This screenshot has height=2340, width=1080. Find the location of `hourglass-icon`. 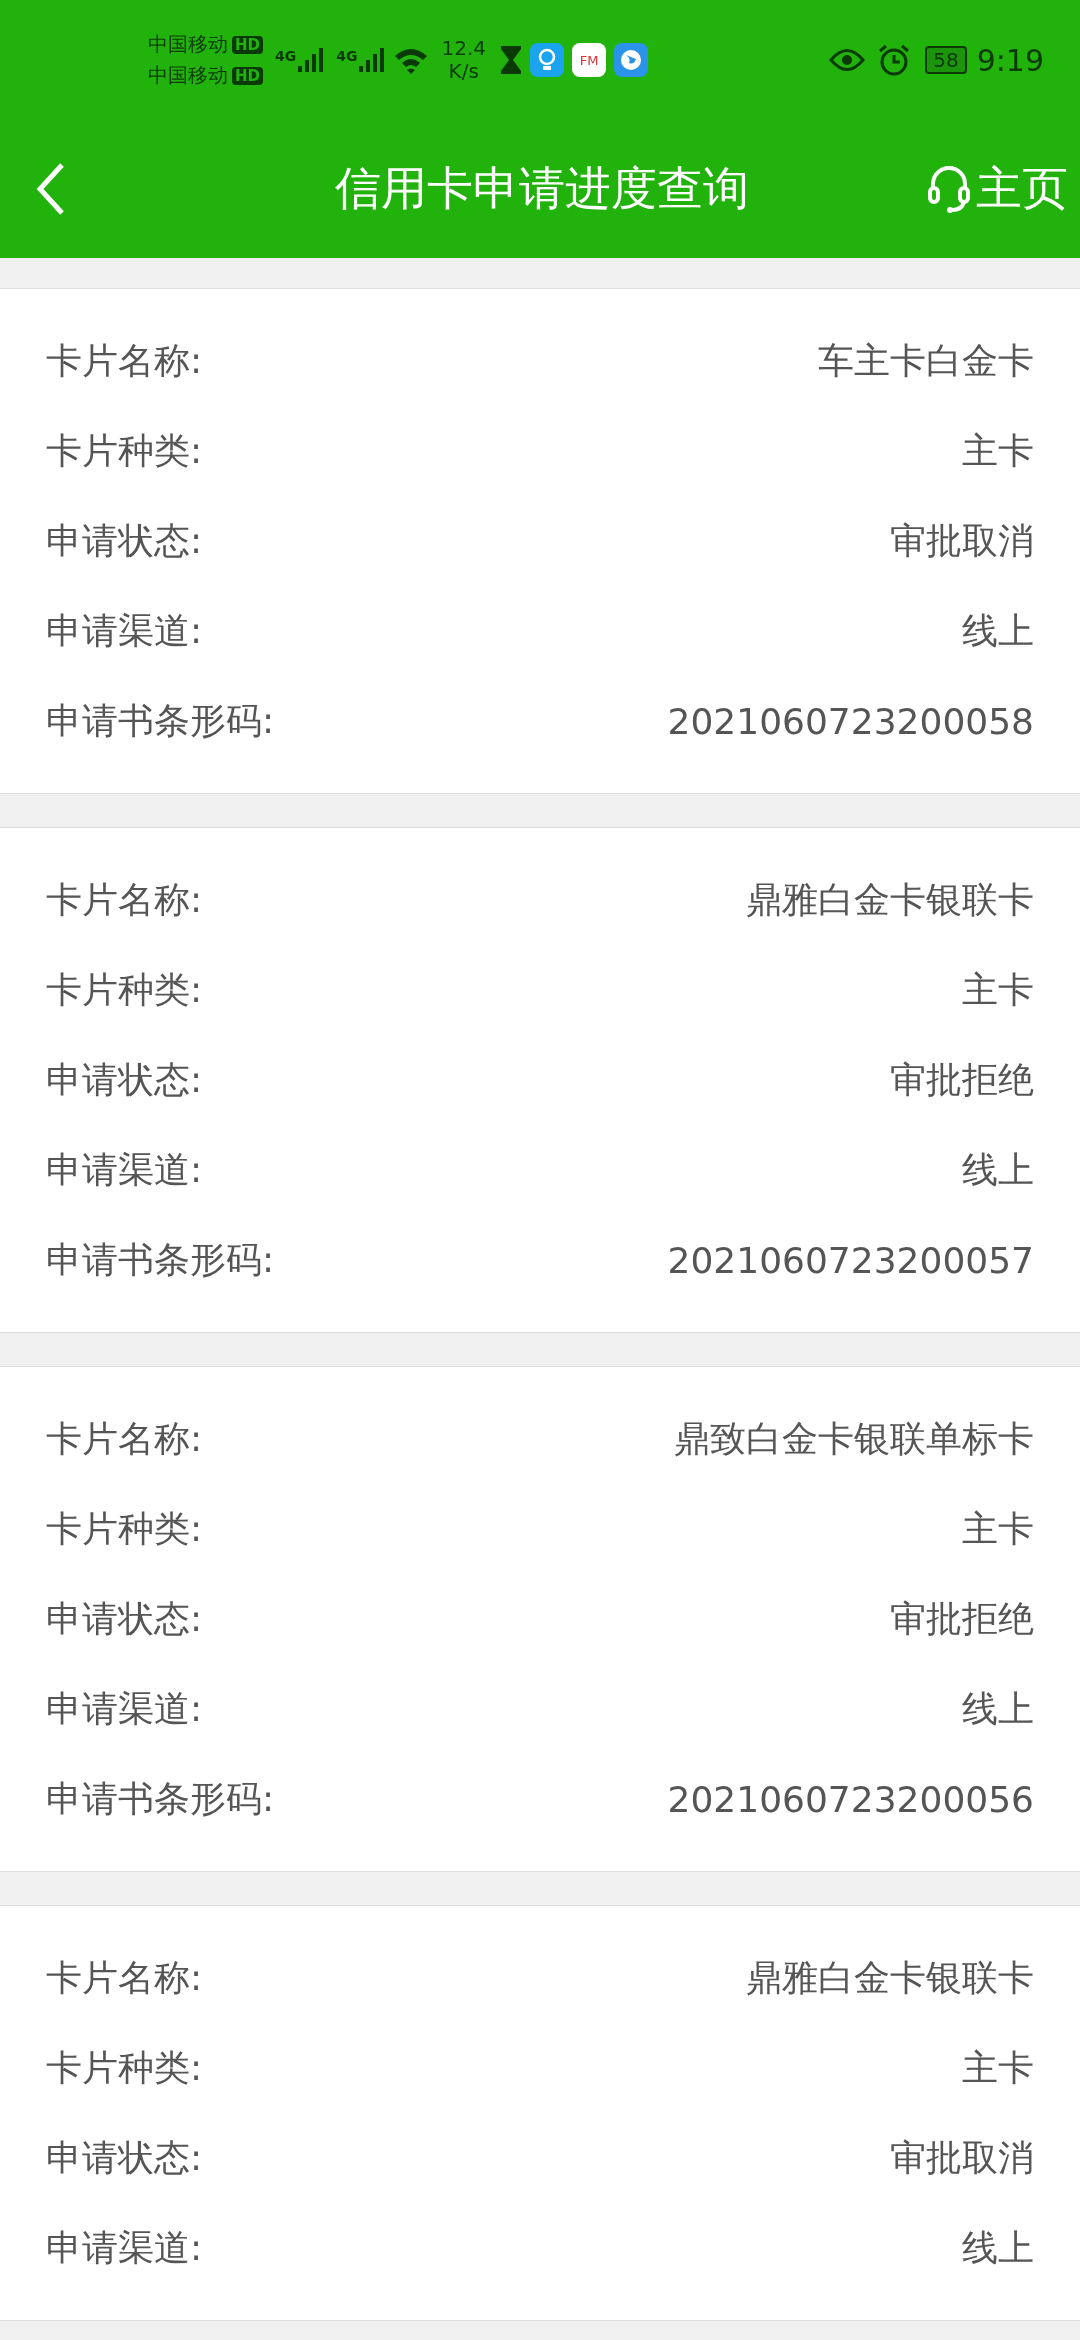

hourglass-icon is located at coordinates (511, 60).